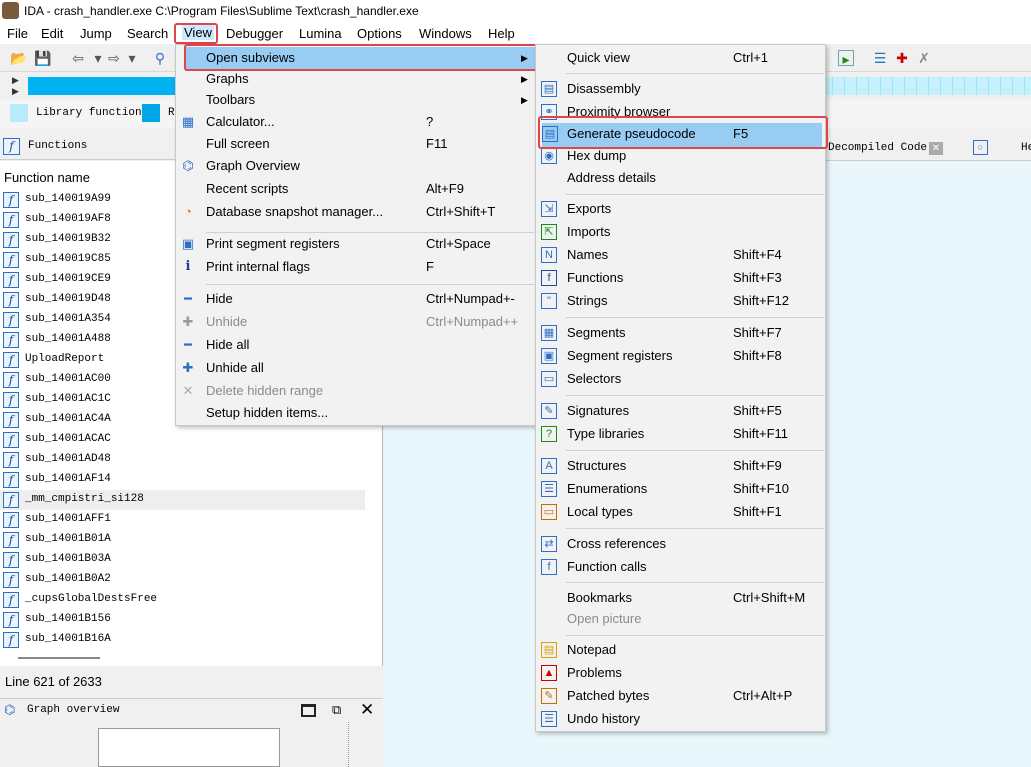  What do you see at coordinates (501, 33) in the screenshot?
I see `menu-help: Help` at bounding box center [501, 33].